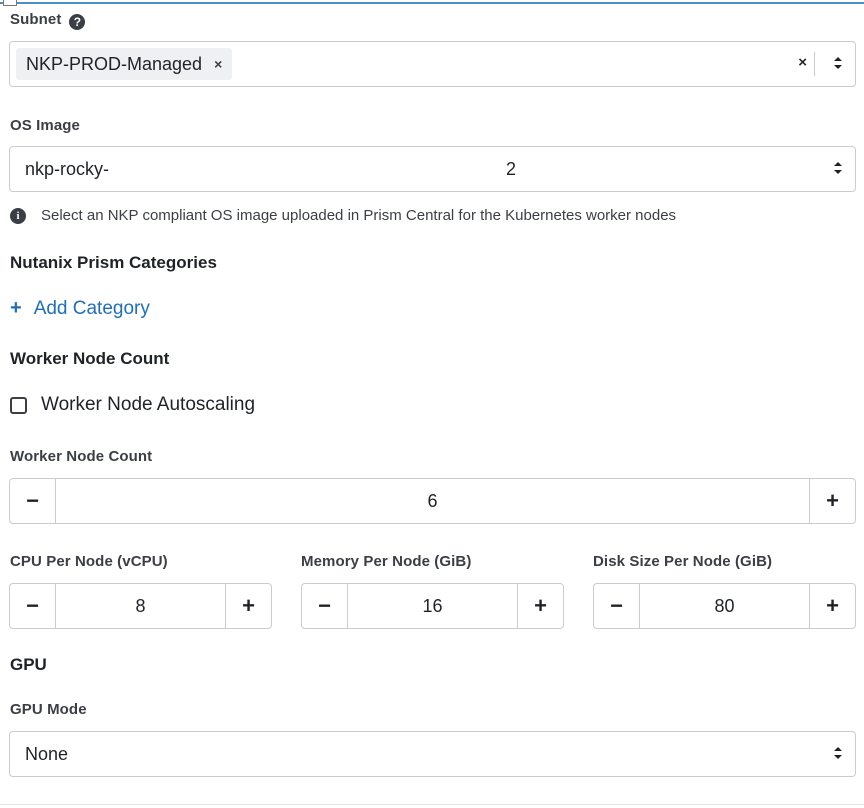 The image size is (864, 808). Describe the element at coordinates (28, 664) in the screenshot. I see `gpu-title: GPU` at that location.